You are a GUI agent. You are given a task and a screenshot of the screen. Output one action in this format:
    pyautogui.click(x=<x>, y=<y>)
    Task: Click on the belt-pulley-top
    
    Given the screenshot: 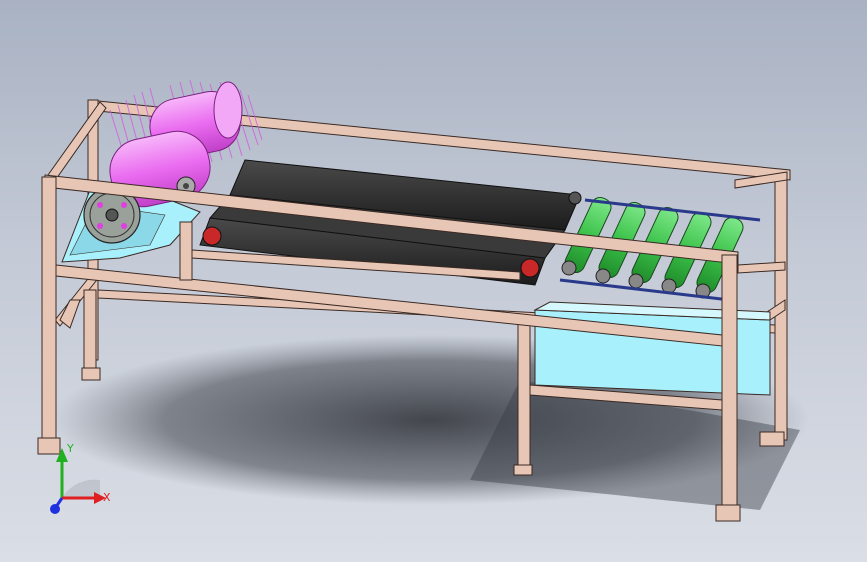 What is the action you would take?
    pyautogui.click(x=575, y=198)
    